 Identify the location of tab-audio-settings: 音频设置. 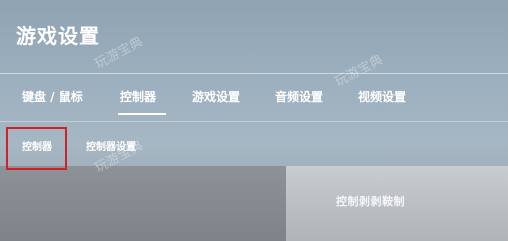
(299, 96).